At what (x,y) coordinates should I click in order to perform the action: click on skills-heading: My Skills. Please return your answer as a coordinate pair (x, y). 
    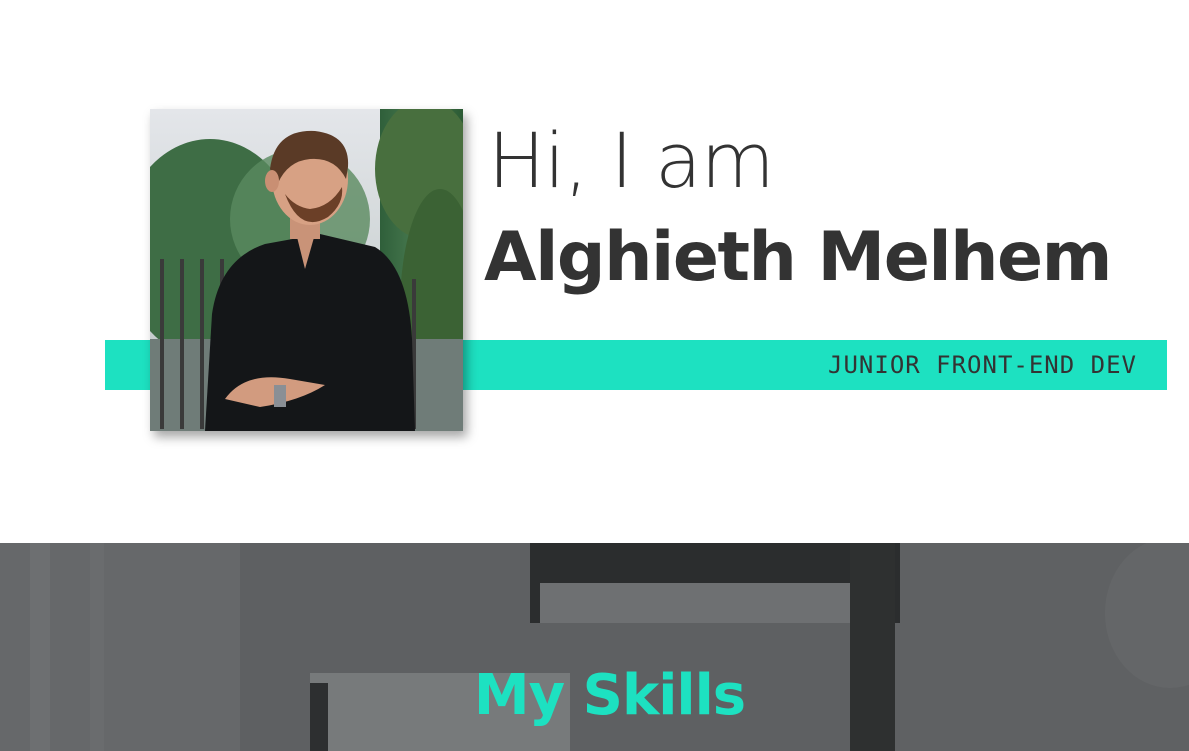
    Looking at the image, I should click on (609, 695).